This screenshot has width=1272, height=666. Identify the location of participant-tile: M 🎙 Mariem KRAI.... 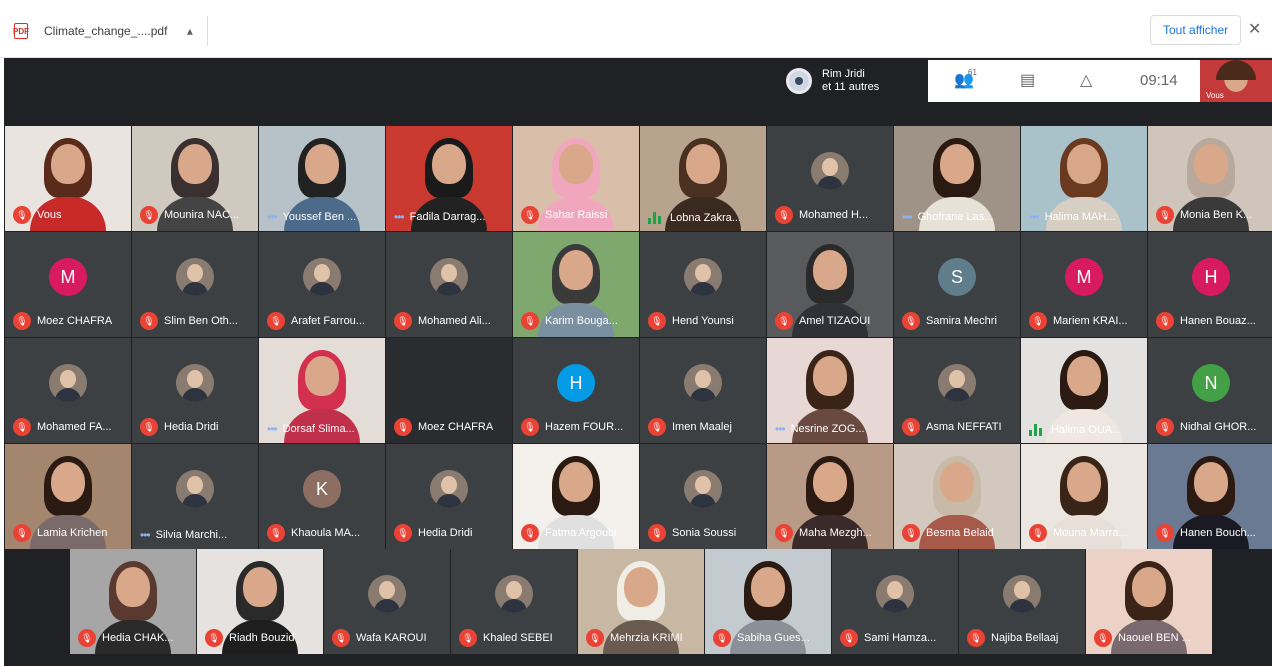
(1084, 284).